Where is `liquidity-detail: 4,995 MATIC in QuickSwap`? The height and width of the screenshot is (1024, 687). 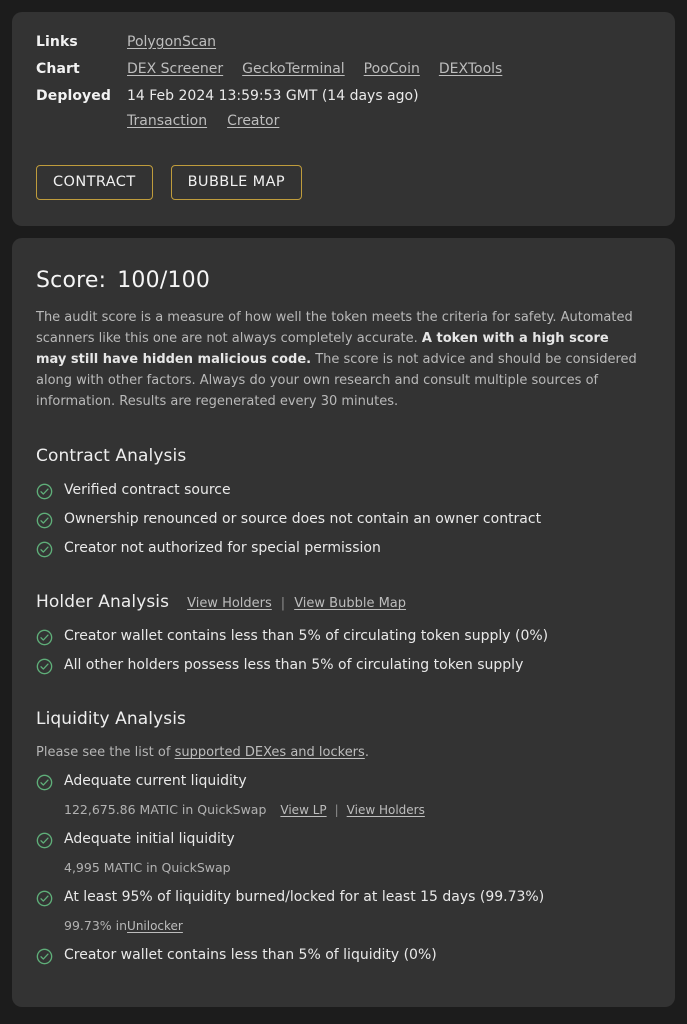
liquidity-detail: 4,995 MATIC in QuickSwap is located at coordinates (357, 867).